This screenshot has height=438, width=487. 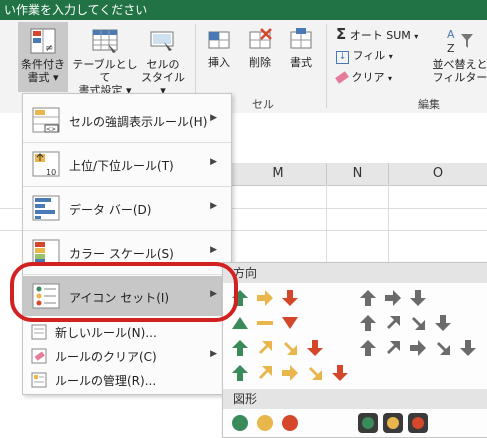 I want to click on fill-button: ↓ フィル ▾, so click(x=364, y=56).